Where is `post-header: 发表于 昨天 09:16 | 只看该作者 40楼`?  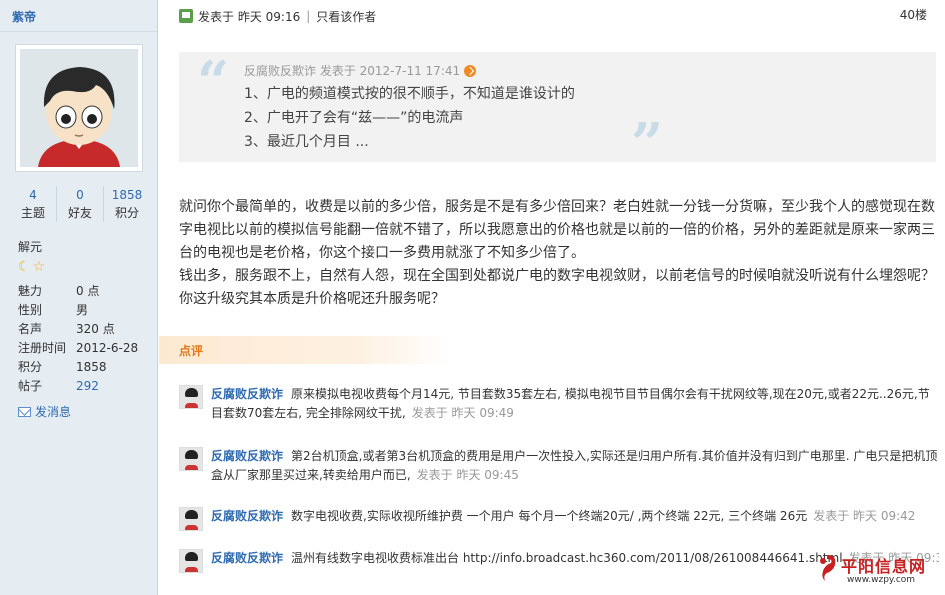
post-header: 发表于 昨天 09:16 | 只看该作者 40楼 is located at coordinates (559, 16).